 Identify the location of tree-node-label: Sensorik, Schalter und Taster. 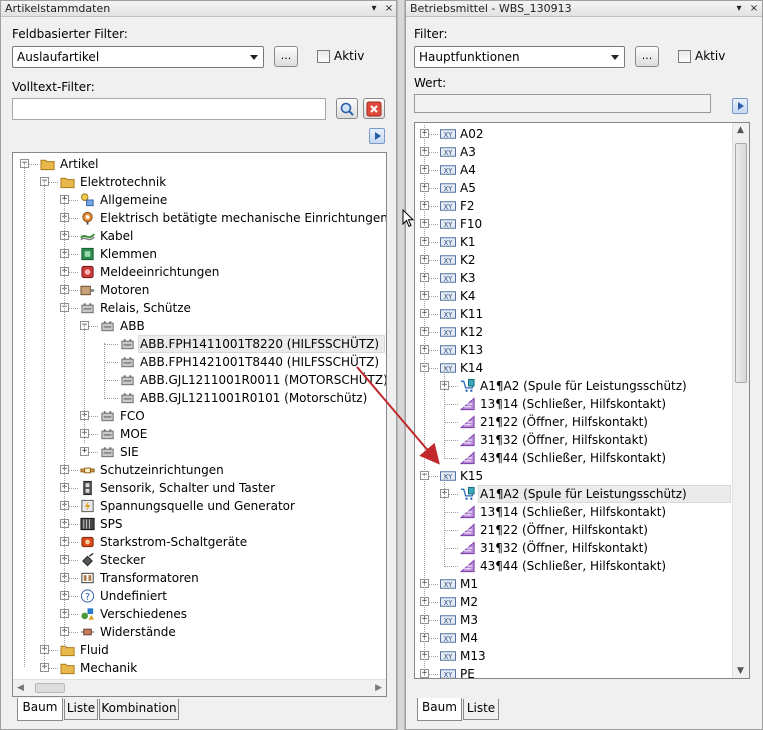
(188, 488).